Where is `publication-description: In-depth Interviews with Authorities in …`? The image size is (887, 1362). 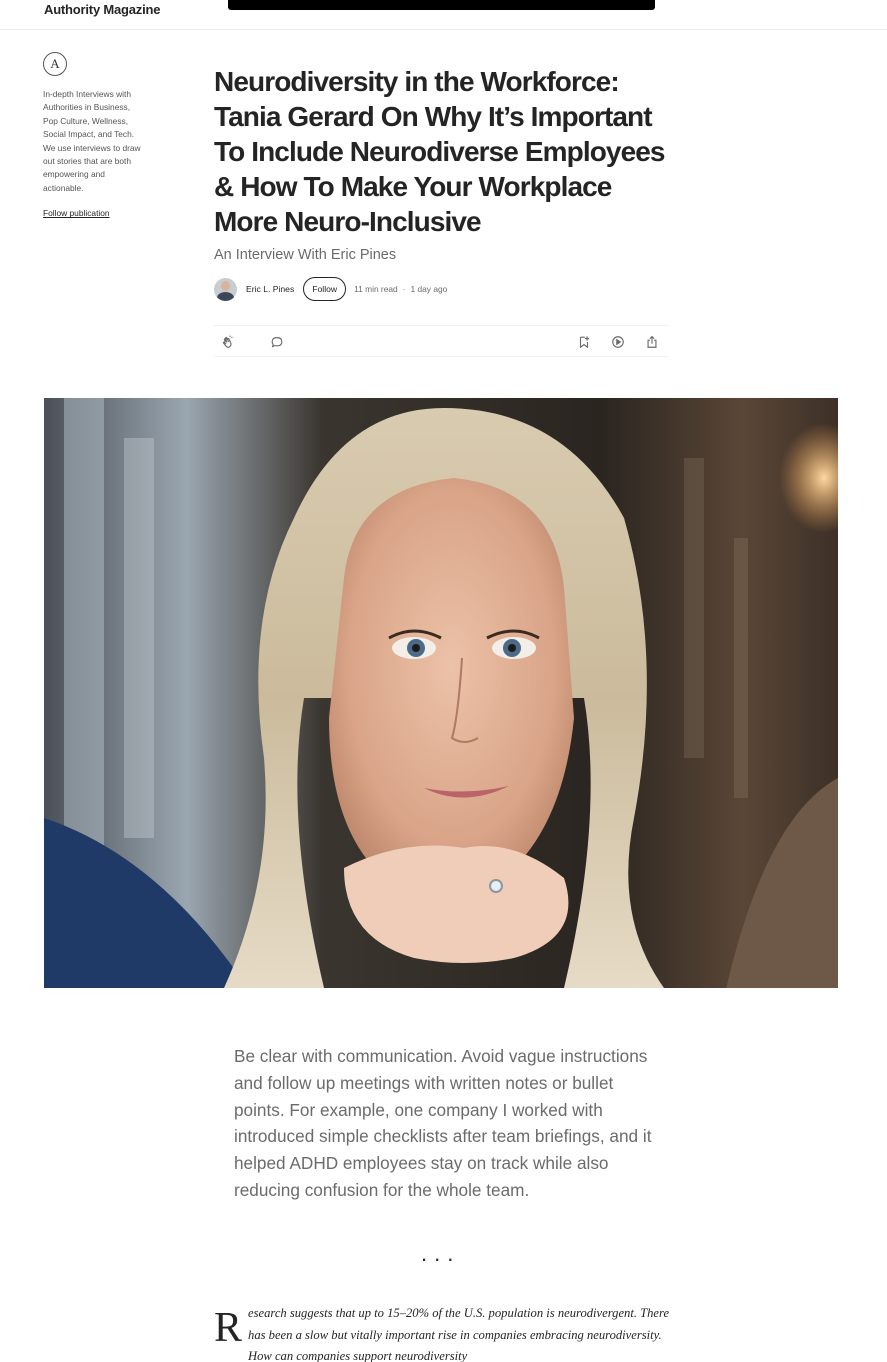 publication-description: In-depth Interviews with Authorities in … is located at coordinates (92, 141).